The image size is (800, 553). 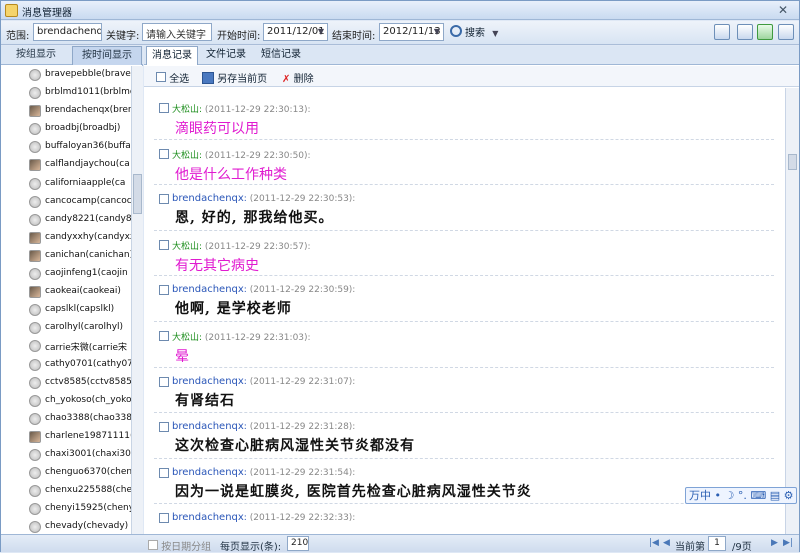 I want to click on search-button: 搜索 ▼, so click(x=474, y=32).